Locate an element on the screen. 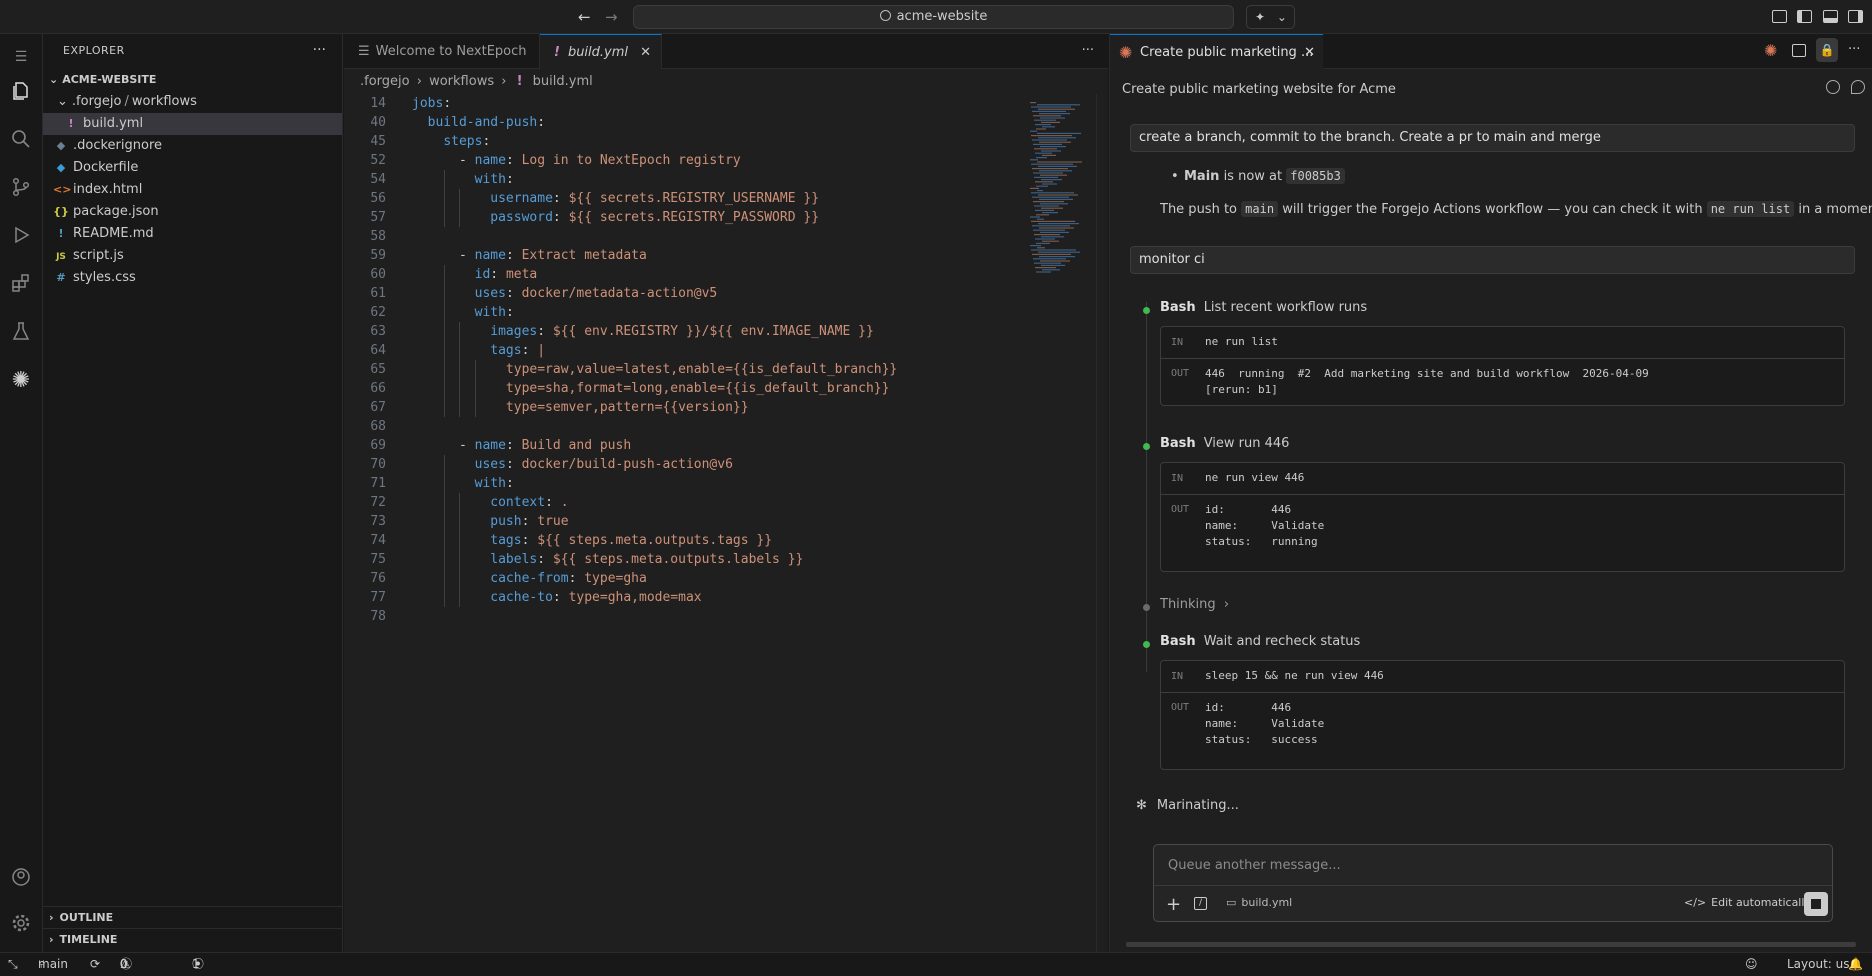 The image size is (1872, 976). stop-button is located at coordinates (1816, 904).